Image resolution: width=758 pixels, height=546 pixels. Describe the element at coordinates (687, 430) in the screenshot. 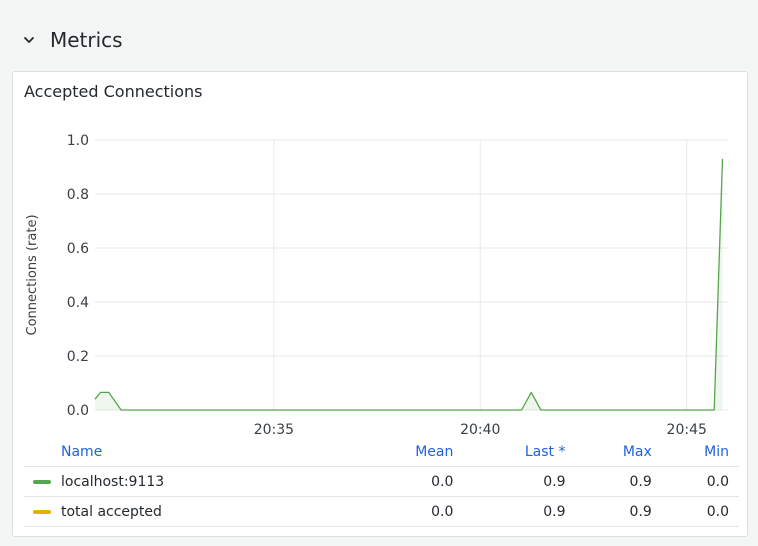

I see `x-tick-label: 20:45` at that location.